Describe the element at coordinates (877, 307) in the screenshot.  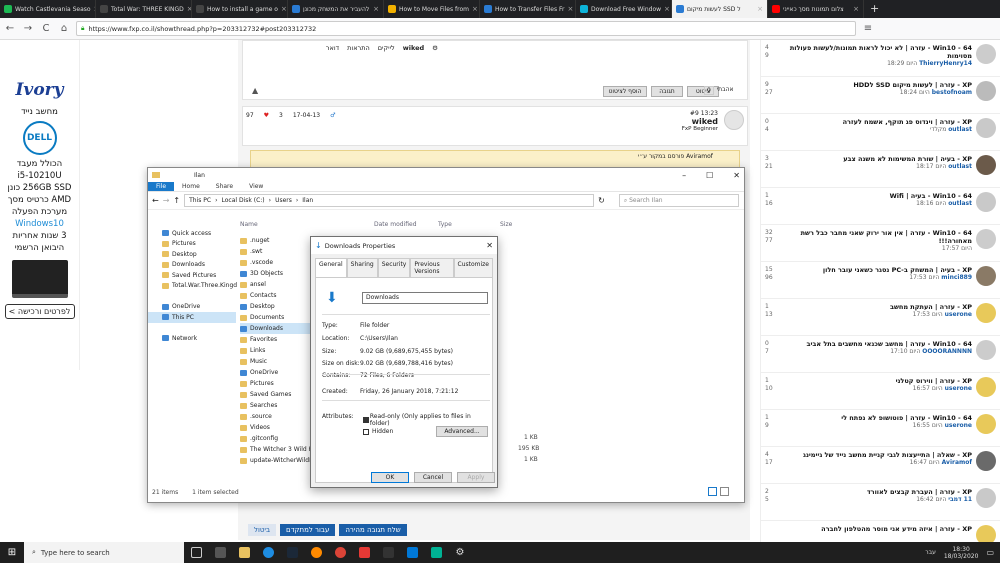
I see `thread-title: XP - עזרה | העתקת מחשב` at that location.